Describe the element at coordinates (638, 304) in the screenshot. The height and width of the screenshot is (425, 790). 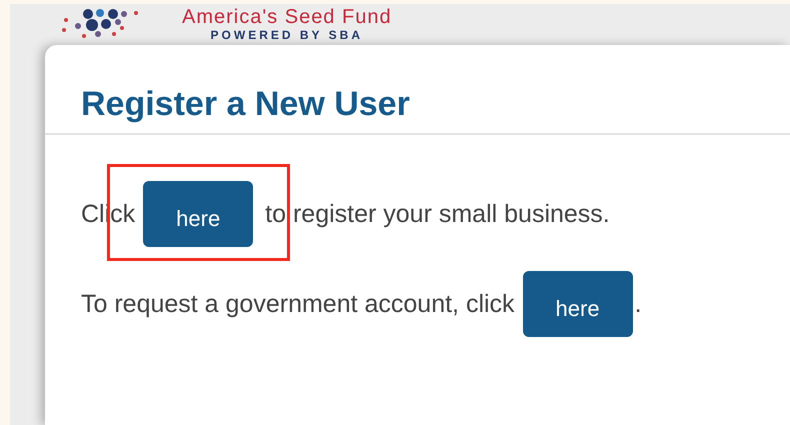
I see `instruction-text: .` at that location.